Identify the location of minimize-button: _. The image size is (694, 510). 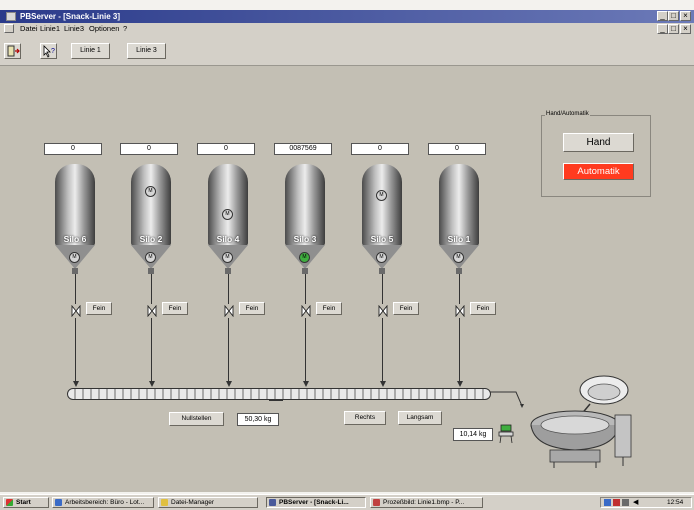
(662, 16).